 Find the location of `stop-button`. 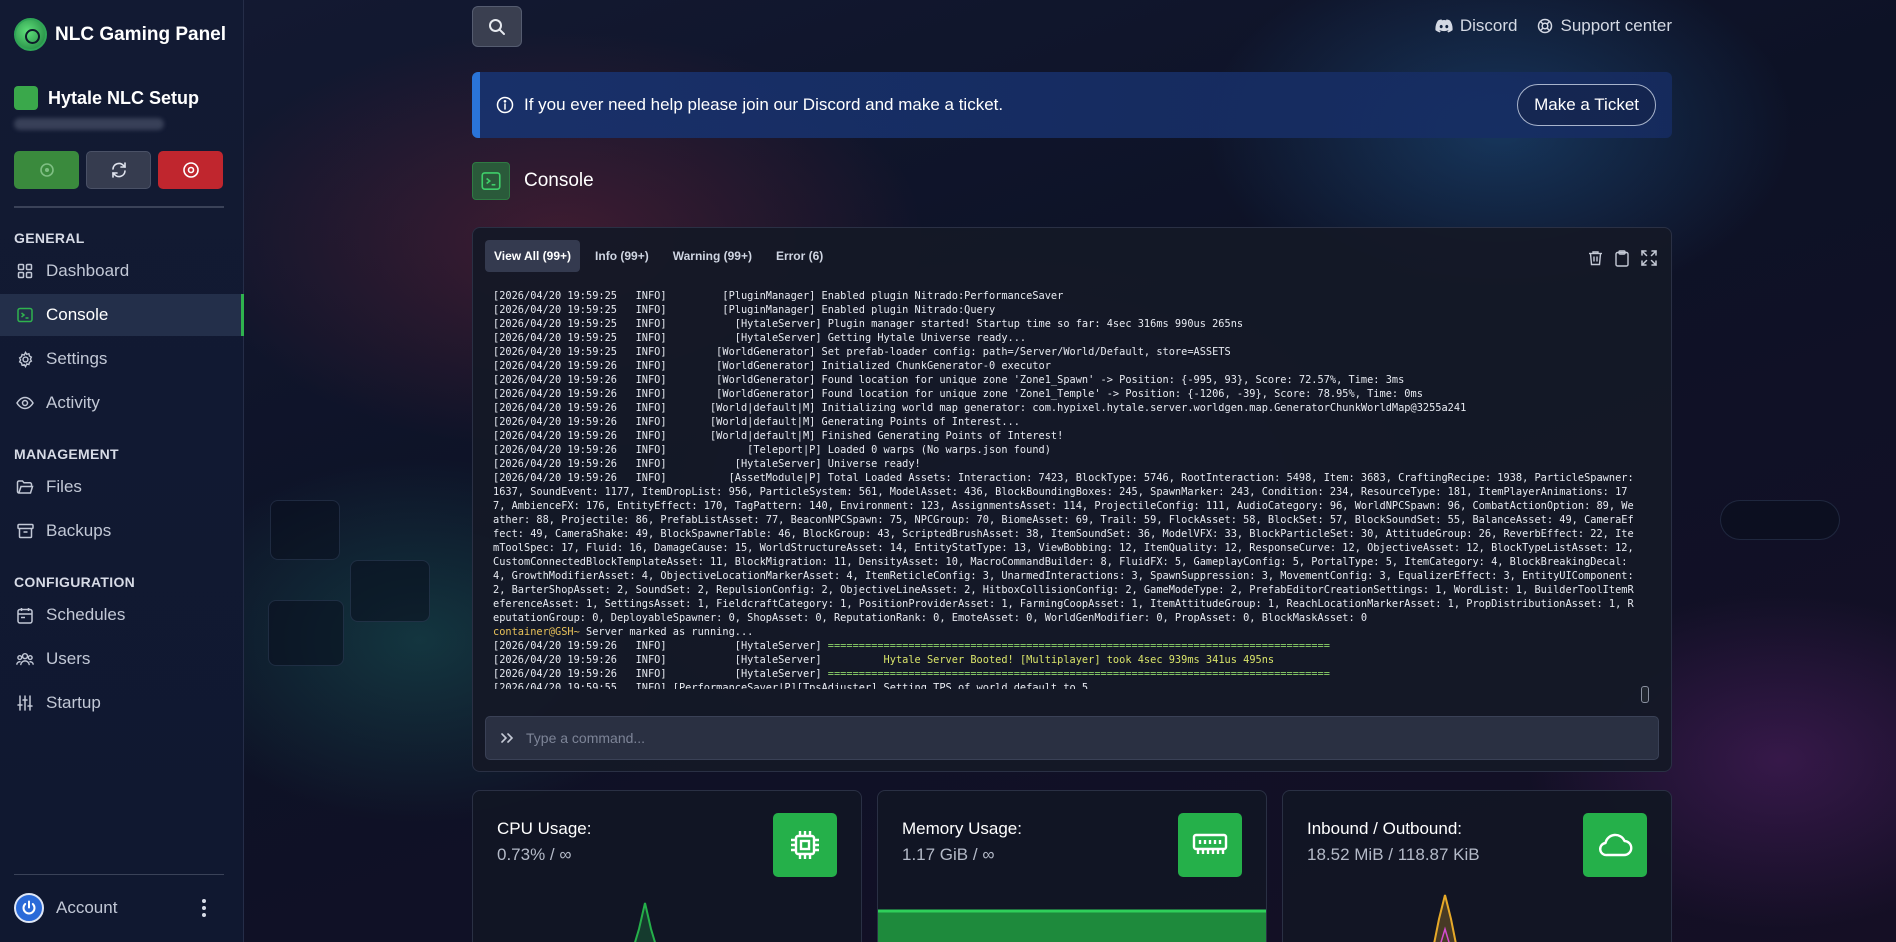

stop-button is located at coordinates (190, 170).